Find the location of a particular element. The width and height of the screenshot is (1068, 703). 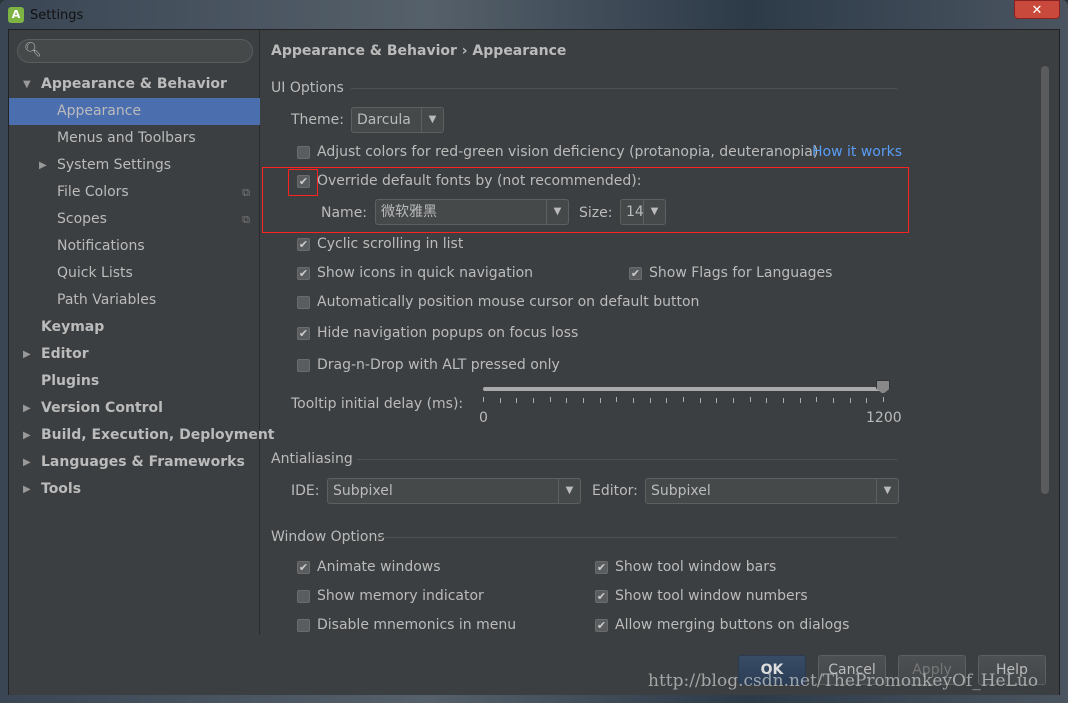

tool-bars-checkbox: ✔ is located at coordinates (601, 567).